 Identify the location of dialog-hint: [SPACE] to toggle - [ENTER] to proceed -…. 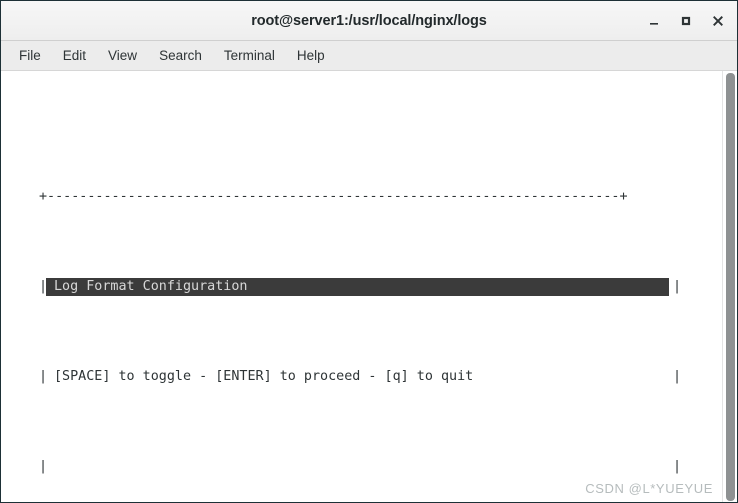
(264, 376).